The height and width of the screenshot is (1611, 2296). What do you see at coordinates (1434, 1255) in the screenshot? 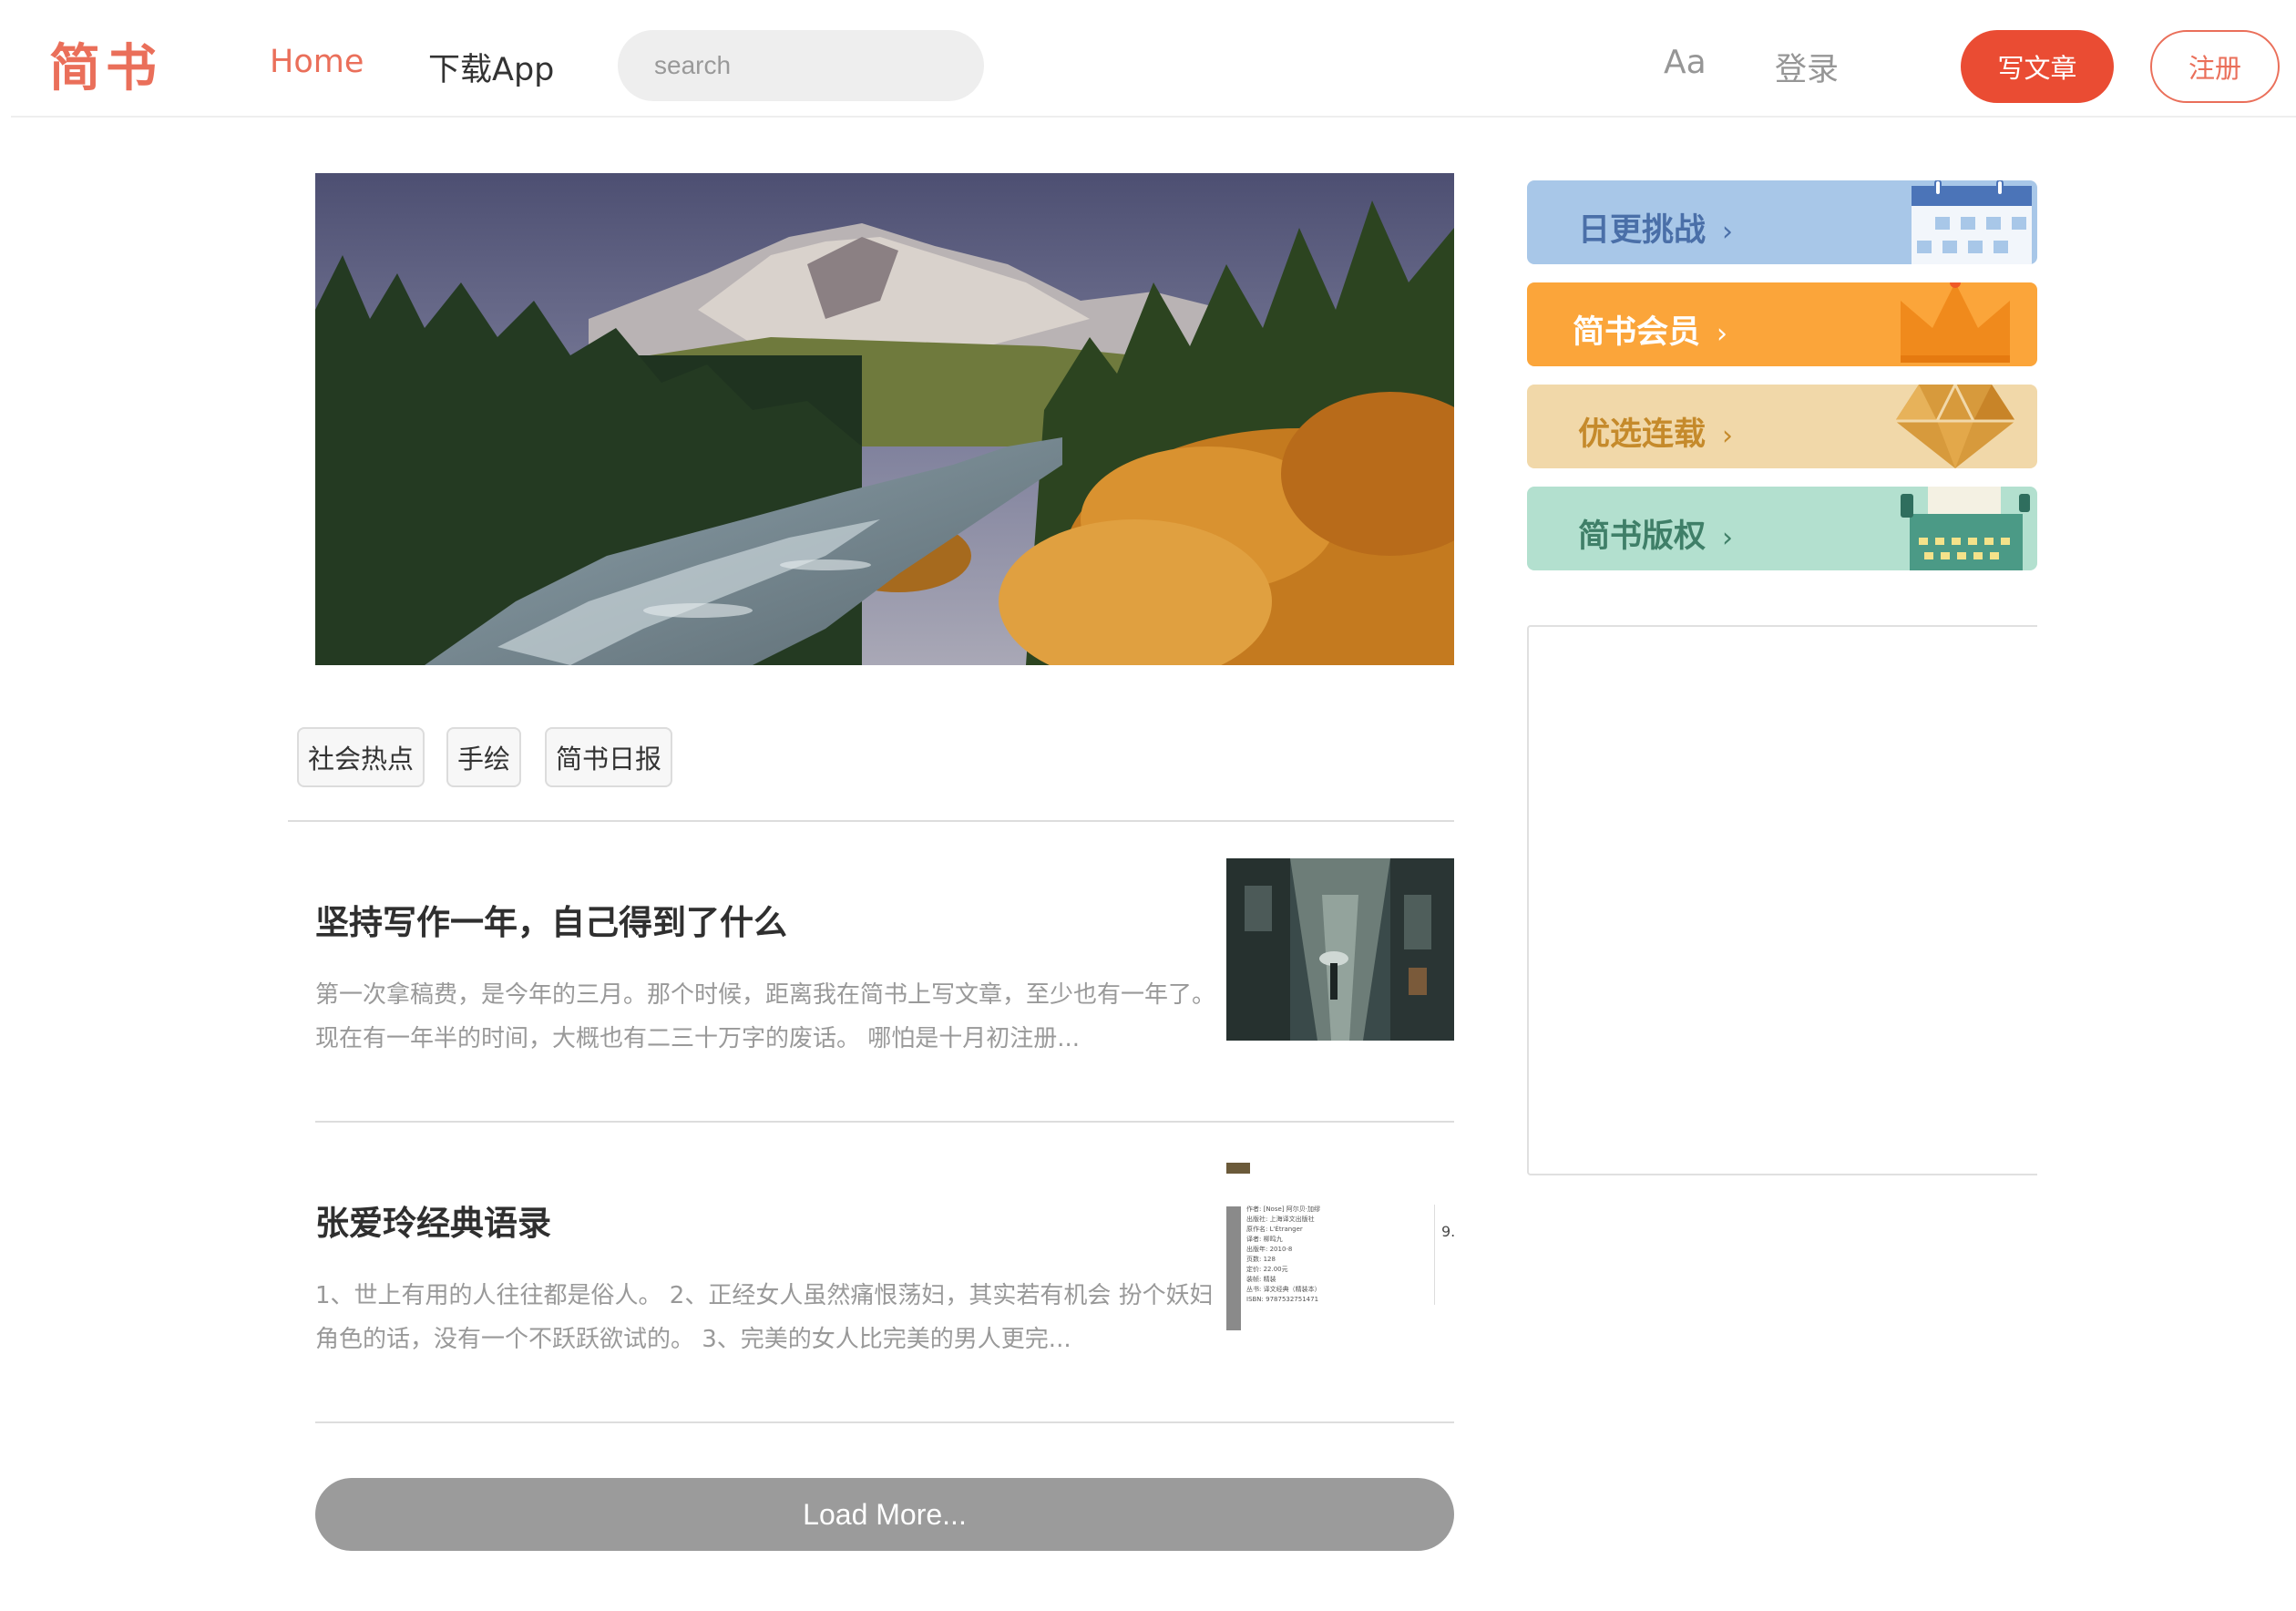
I see `book-divider` at bounding box center [1434, 1255].